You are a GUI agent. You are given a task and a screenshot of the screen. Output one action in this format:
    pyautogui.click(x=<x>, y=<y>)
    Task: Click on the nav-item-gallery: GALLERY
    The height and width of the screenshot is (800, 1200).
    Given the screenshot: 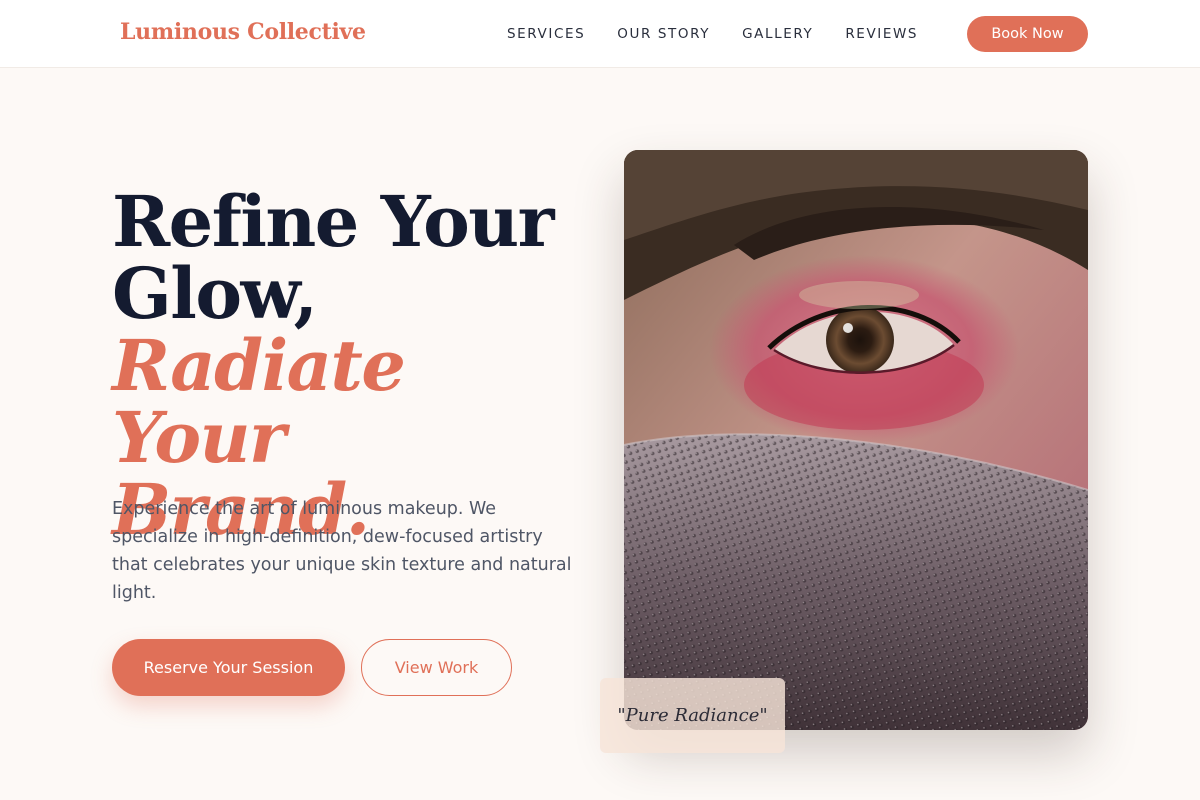 What is the action you would take?
    pyautogui.click(x=777, y=34)
    